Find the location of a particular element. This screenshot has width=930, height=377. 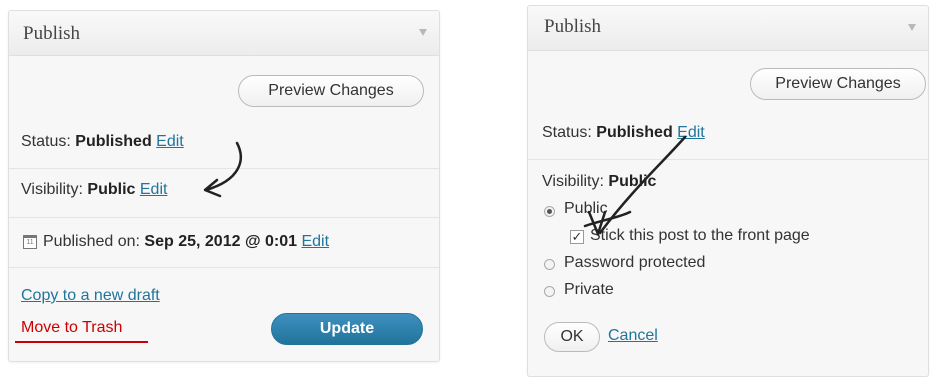

published-on-label: Published on: is located at coordinates (91, 241).